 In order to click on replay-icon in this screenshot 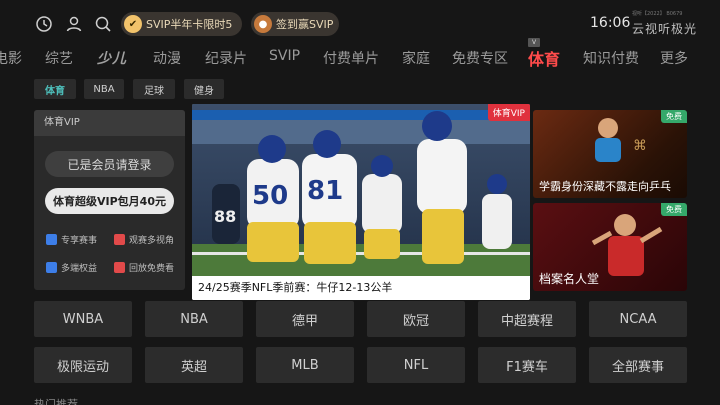, I will do `click(119, 267)`.